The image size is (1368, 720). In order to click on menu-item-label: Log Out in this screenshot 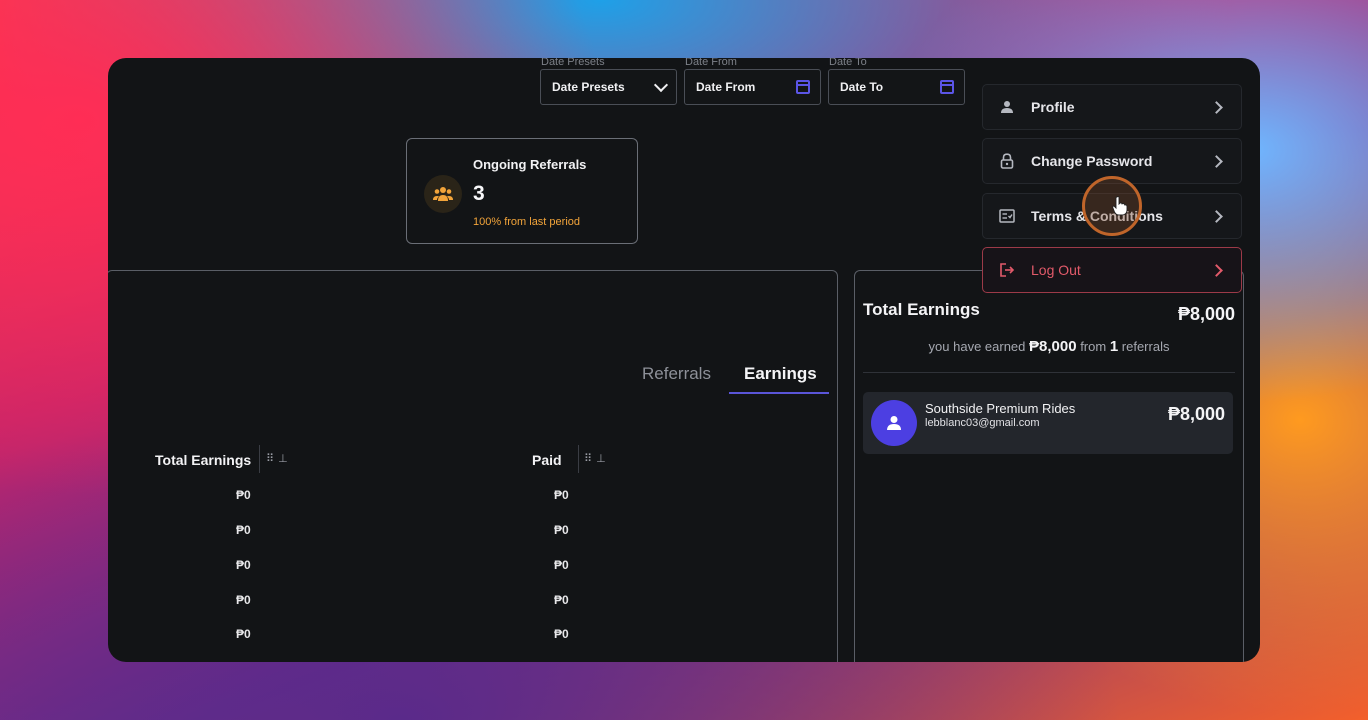, I will do `click(1056, 270)`.